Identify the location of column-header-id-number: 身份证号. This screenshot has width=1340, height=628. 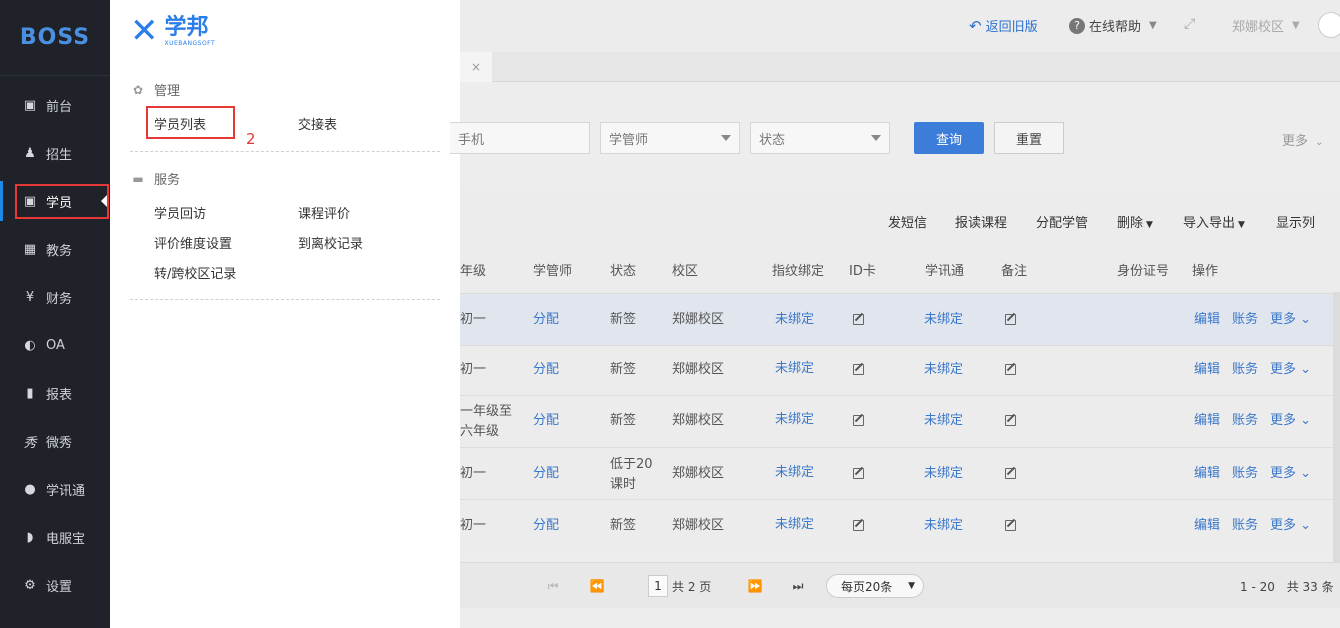
(1143, 269).